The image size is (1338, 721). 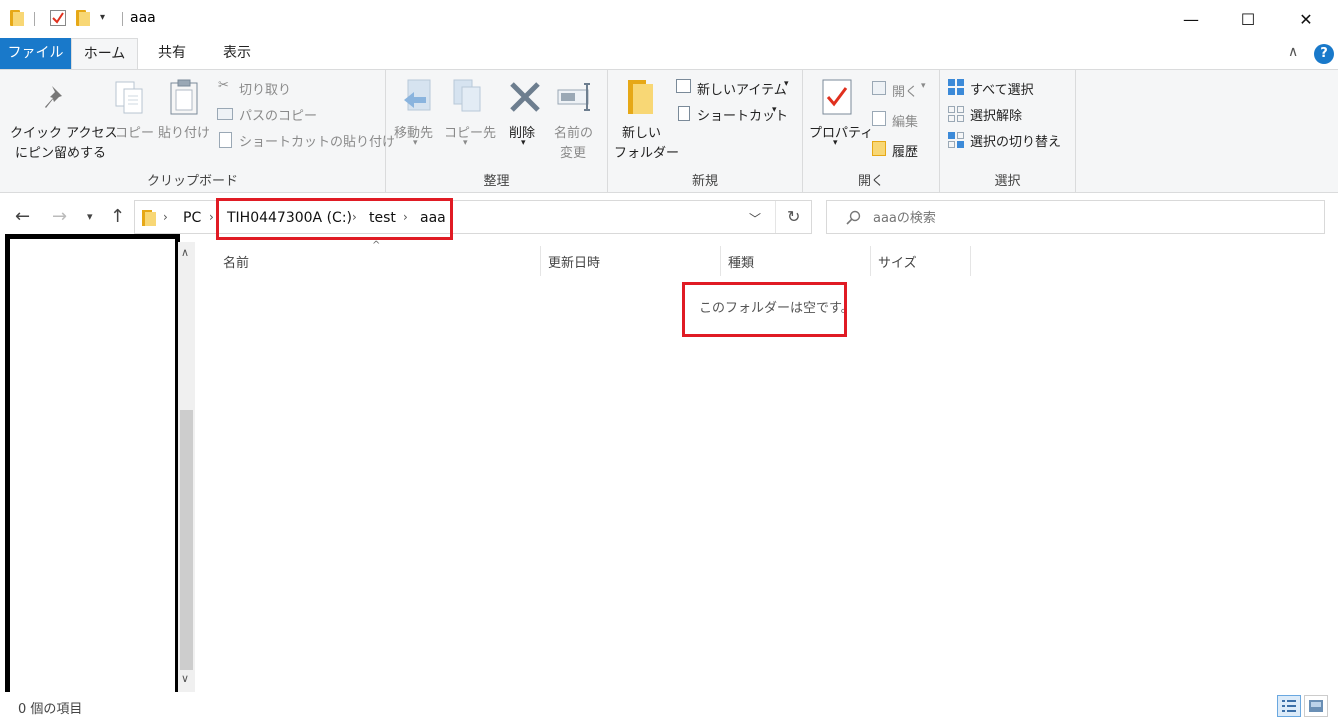 What do you see at coordinates (117, 216) in the screenshot?
I see `up-arrow-icon: ↑` at bounding box center [117, 216].